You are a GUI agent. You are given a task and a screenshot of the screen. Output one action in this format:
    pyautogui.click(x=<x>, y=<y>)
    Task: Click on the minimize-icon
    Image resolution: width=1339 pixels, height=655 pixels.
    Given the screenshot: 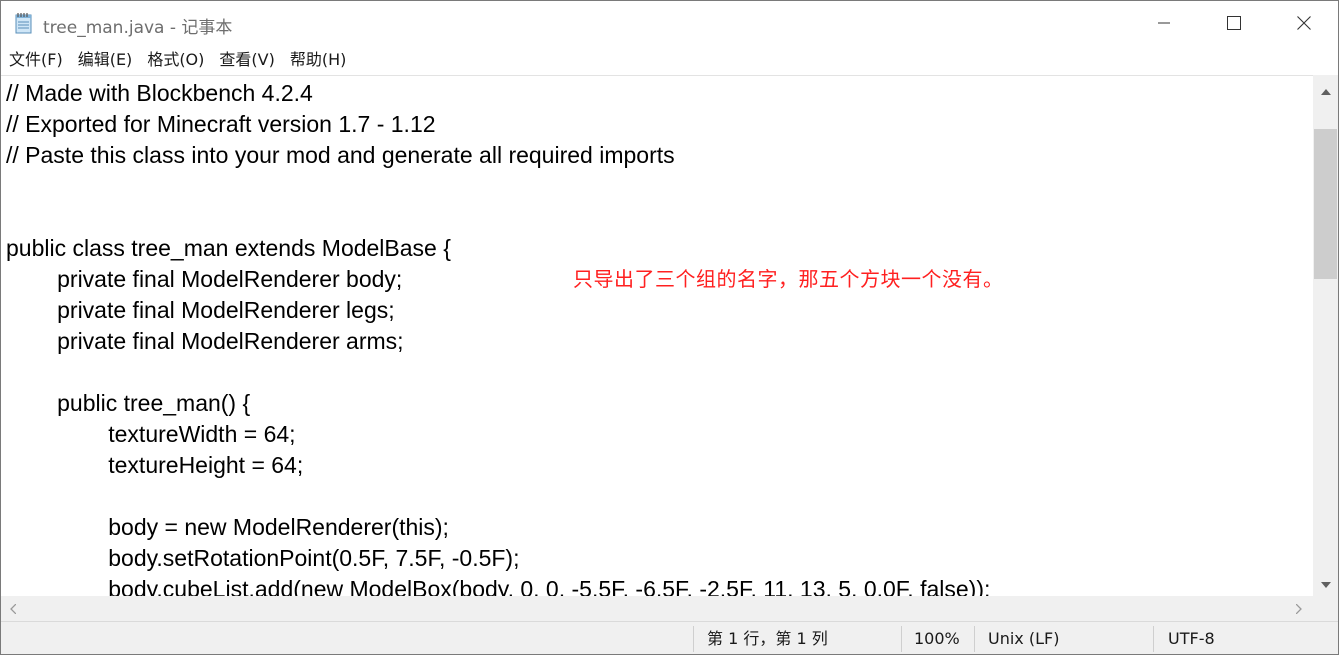 What is the action you would take?
    pyautogui.click(x=1164, y=23)
    